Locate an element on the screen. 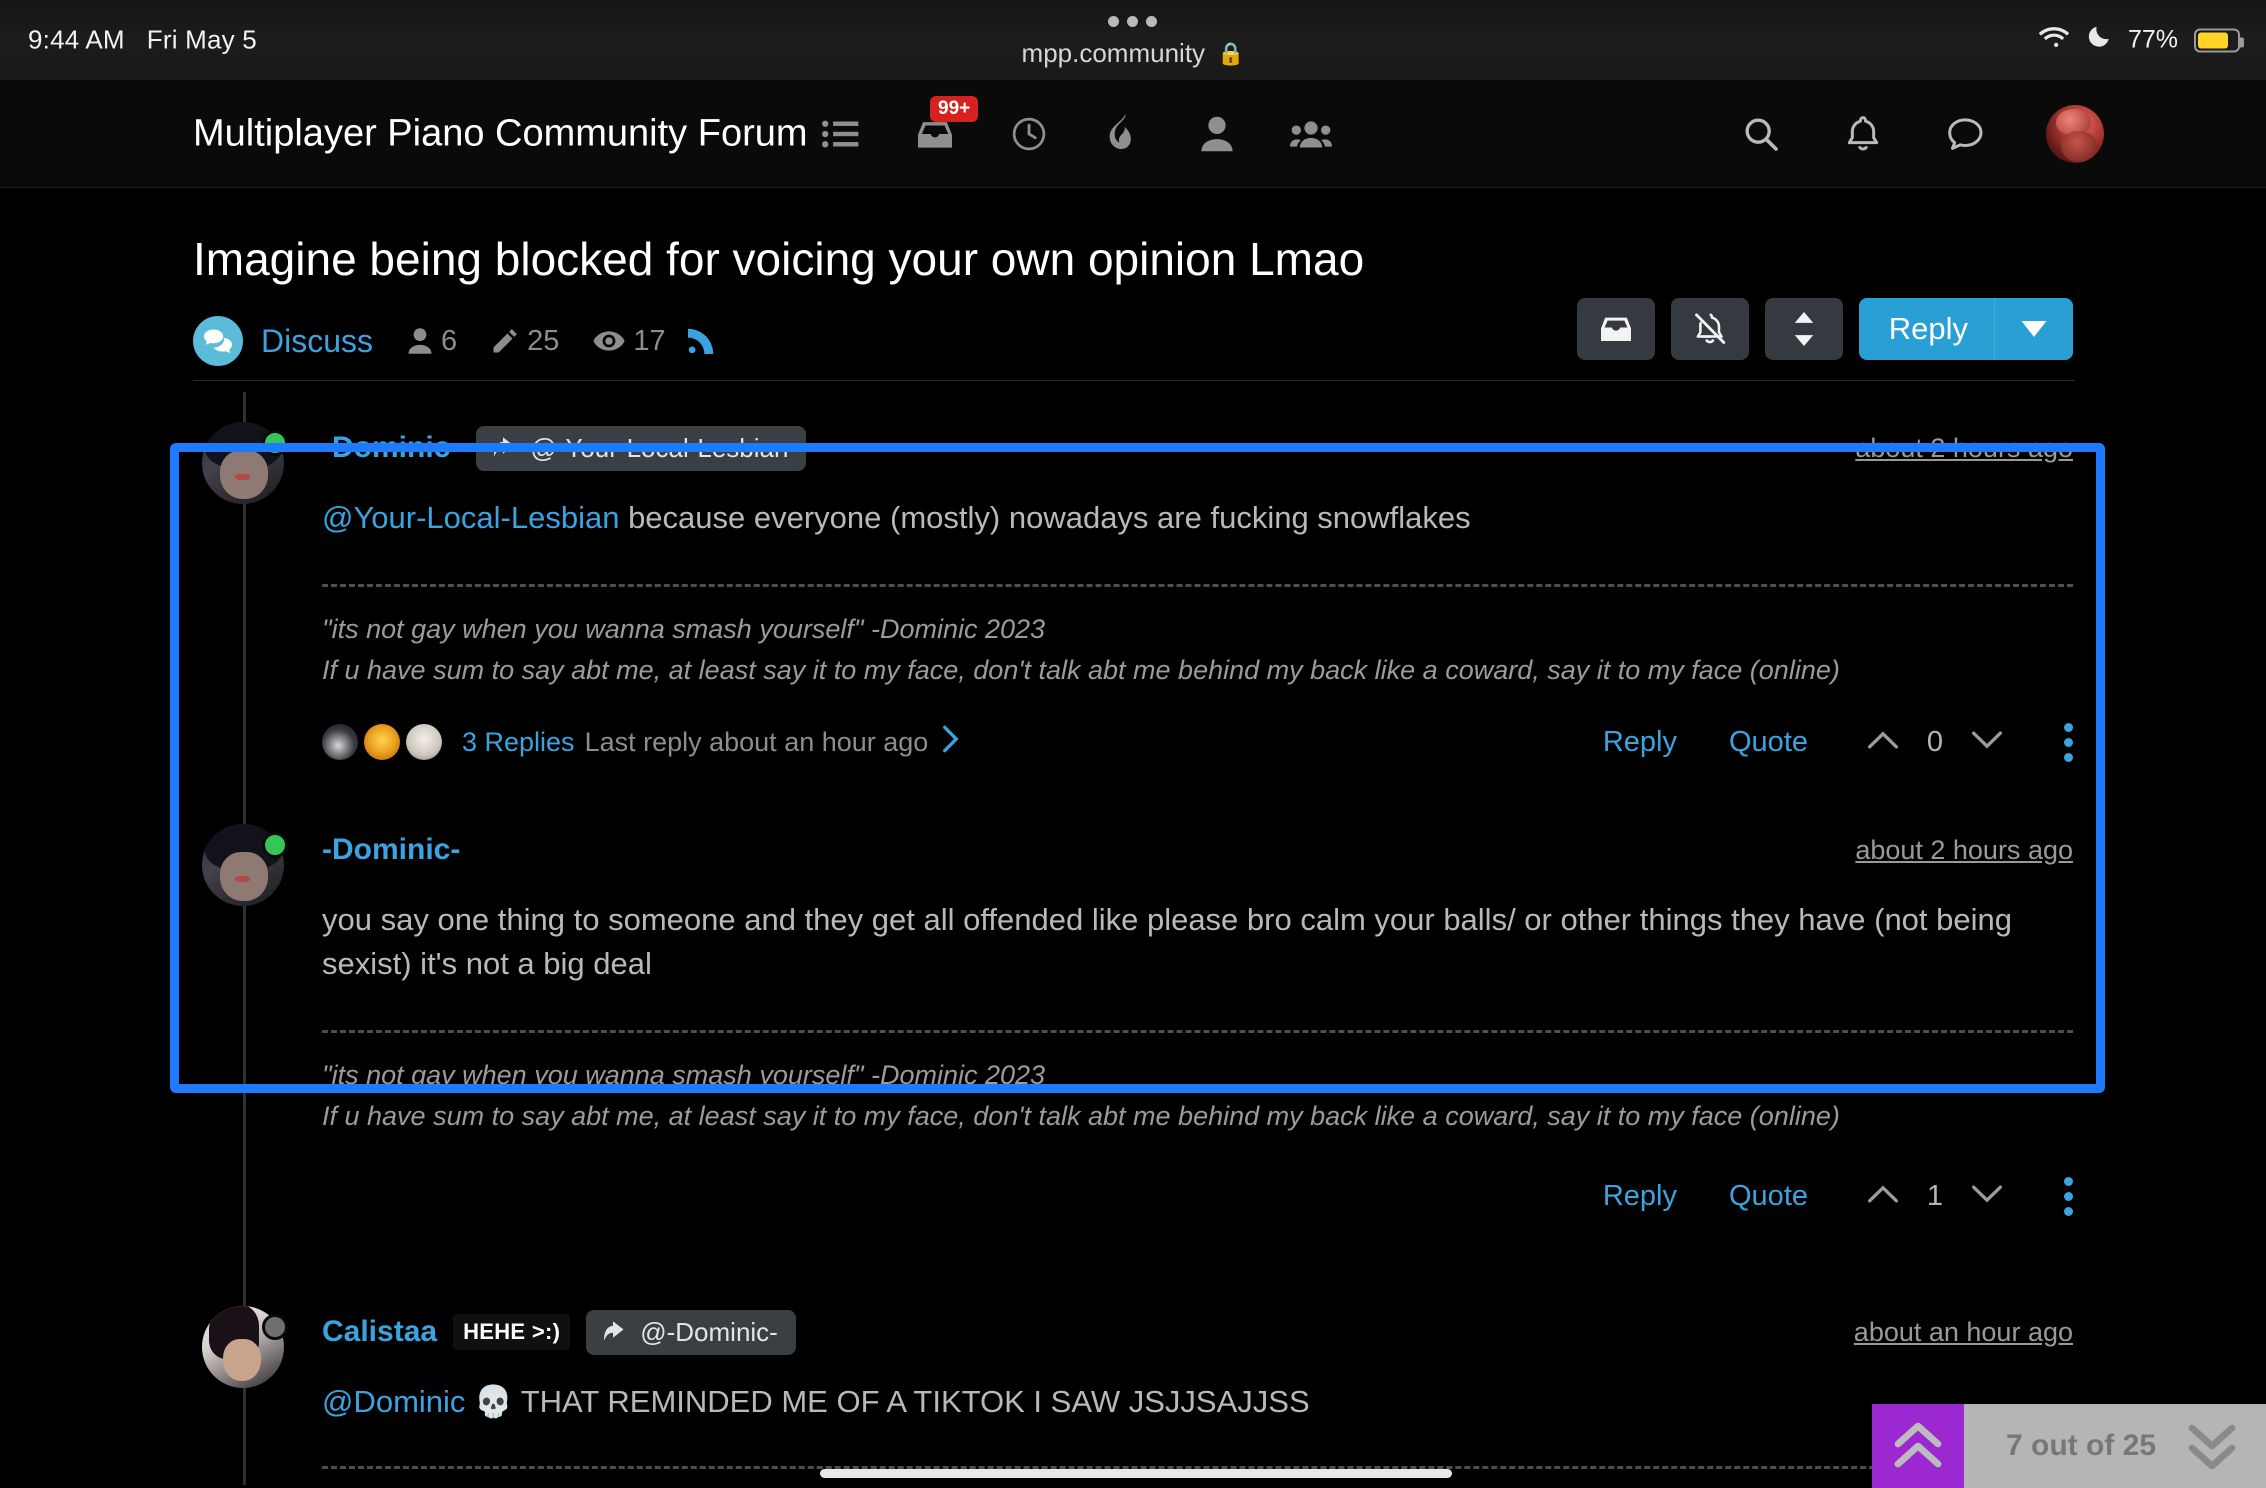 This screenshot has width=2266, height=1488. stat-views-value: 17 is located at coordinates (649, 340).